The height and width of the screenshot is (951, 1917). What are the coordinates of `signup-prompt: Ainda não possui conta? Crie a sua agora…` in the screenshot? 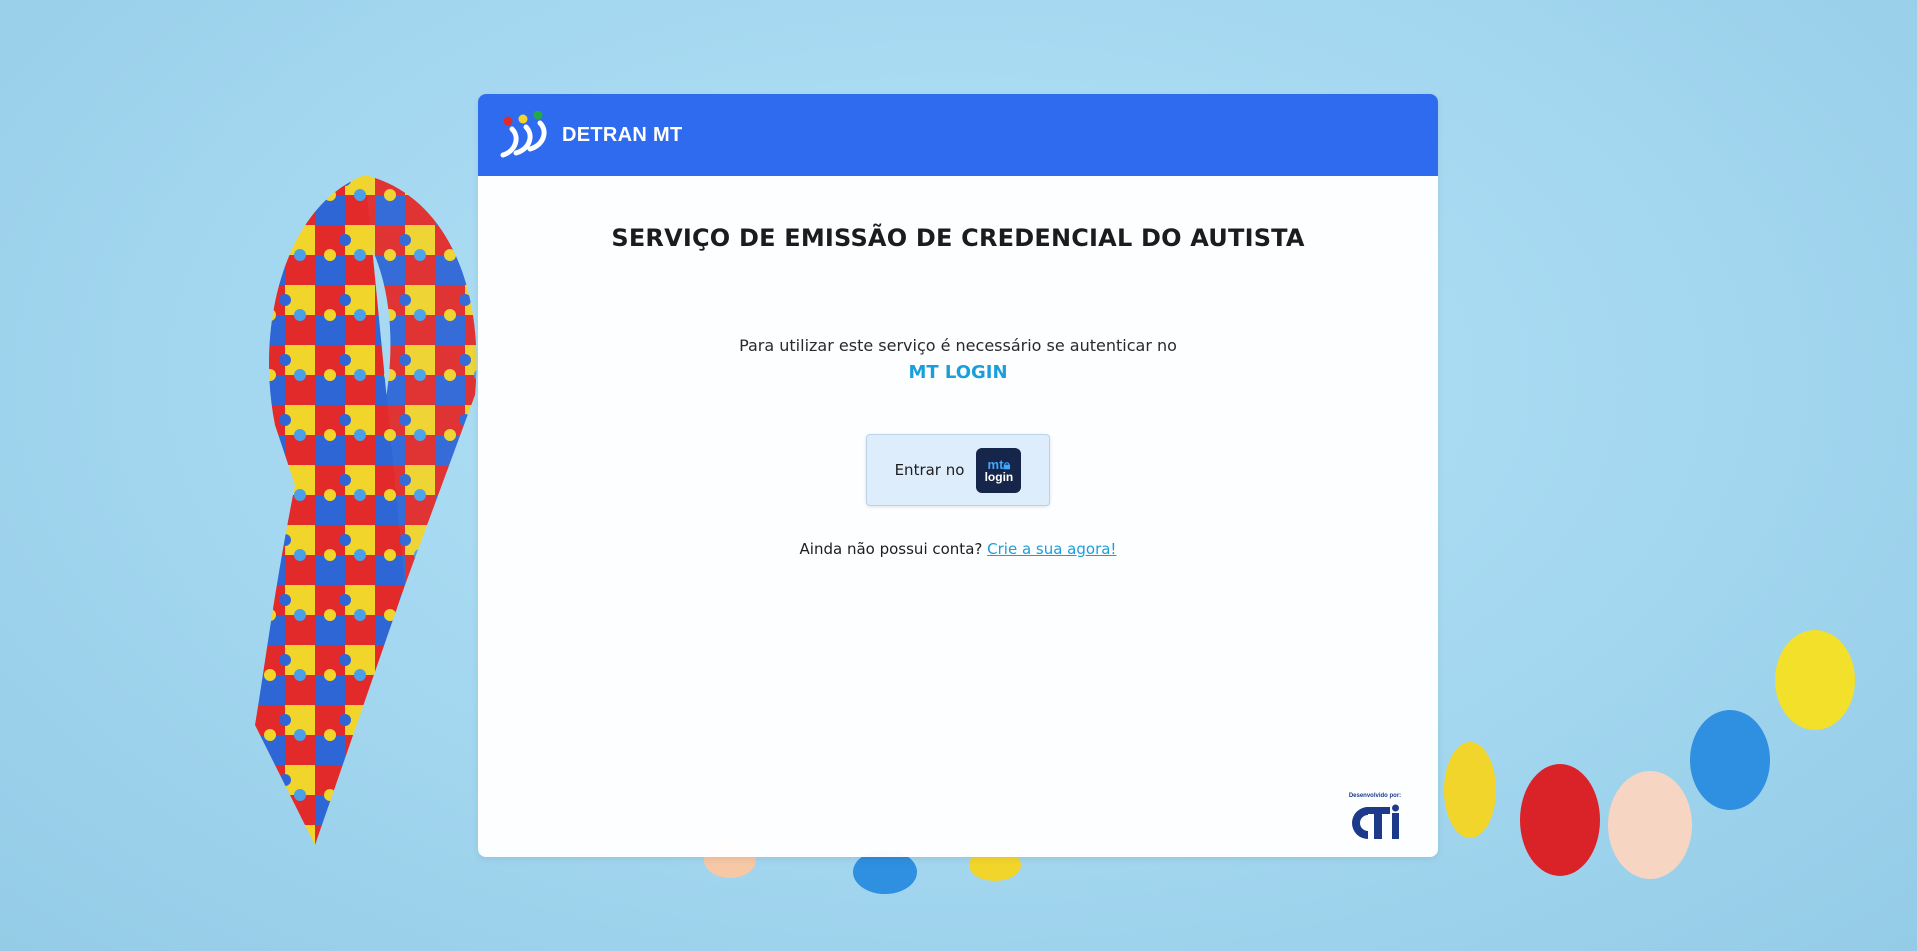 It's located at (958, 549).